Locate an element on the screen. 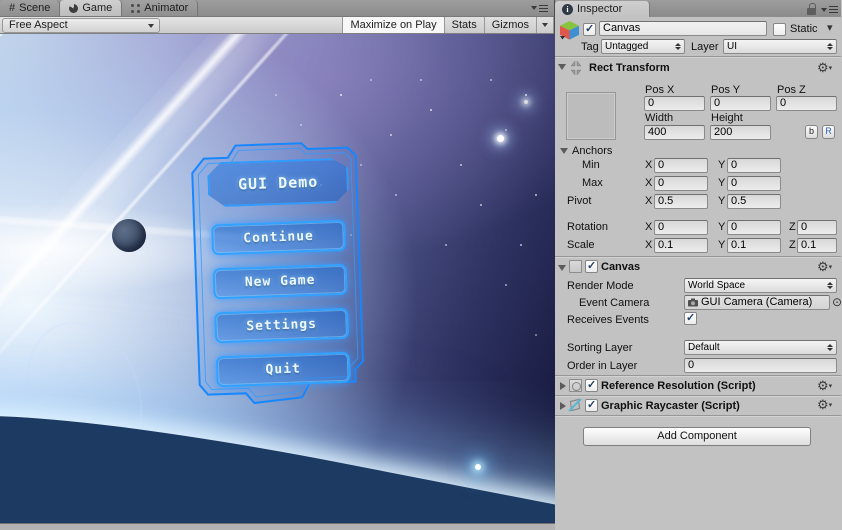  tab-animator: Animator is located at coordinates (160, 8).